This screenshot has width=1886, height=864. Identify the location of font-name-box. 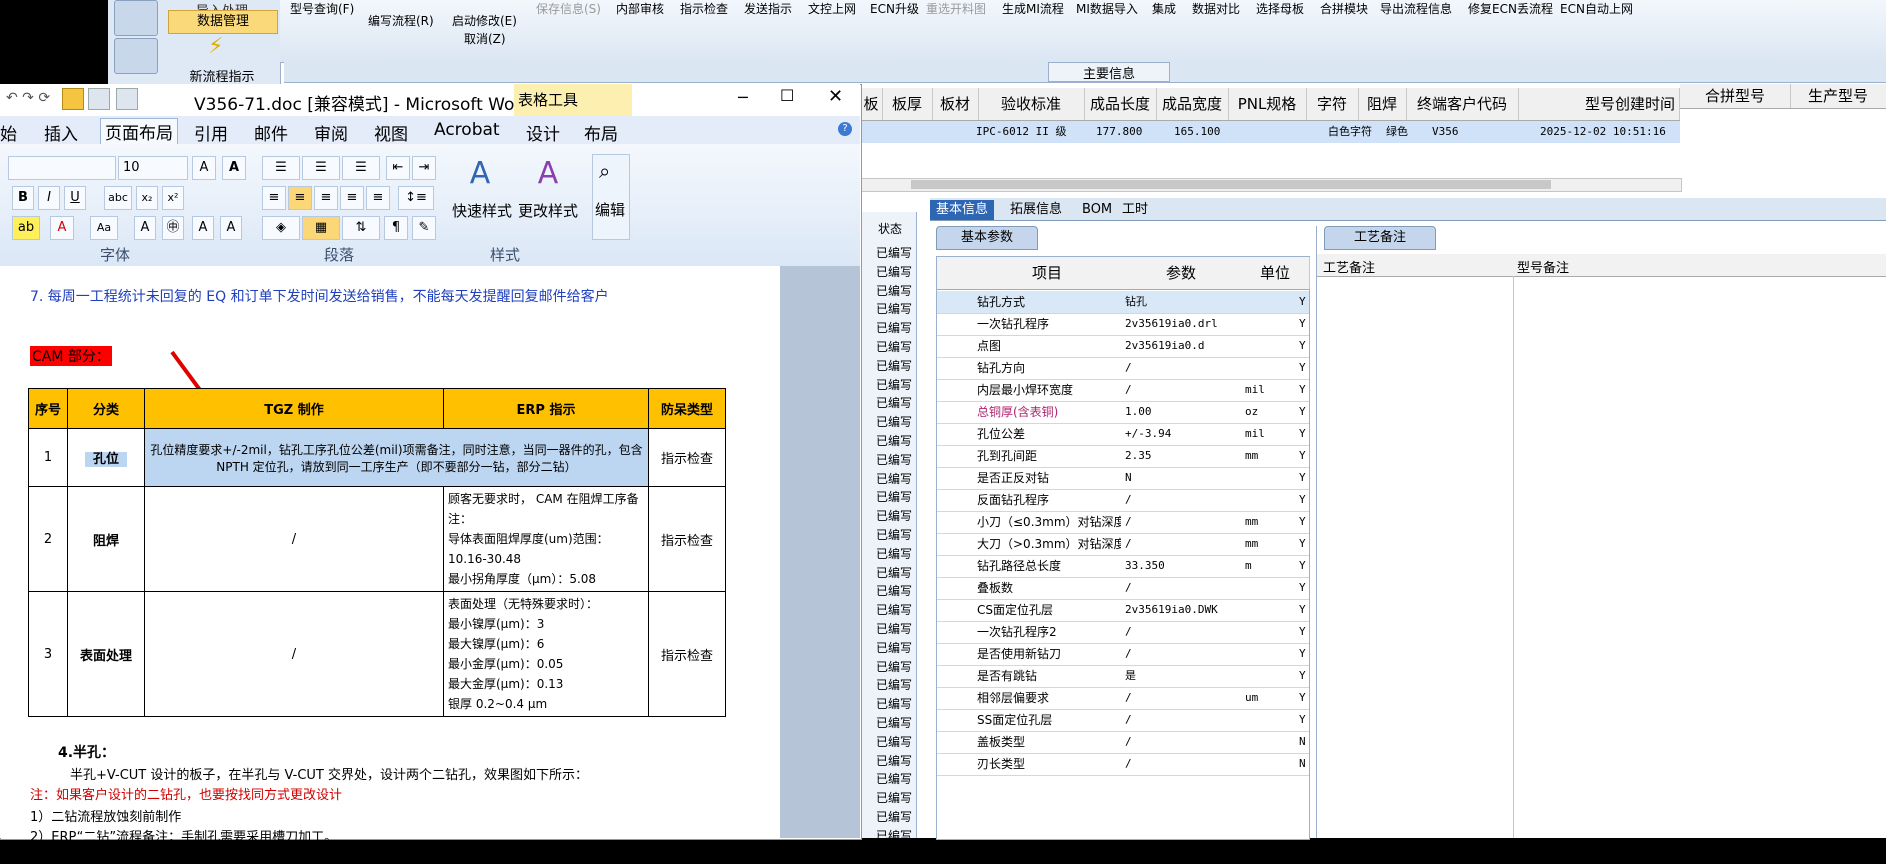
(62, 168).